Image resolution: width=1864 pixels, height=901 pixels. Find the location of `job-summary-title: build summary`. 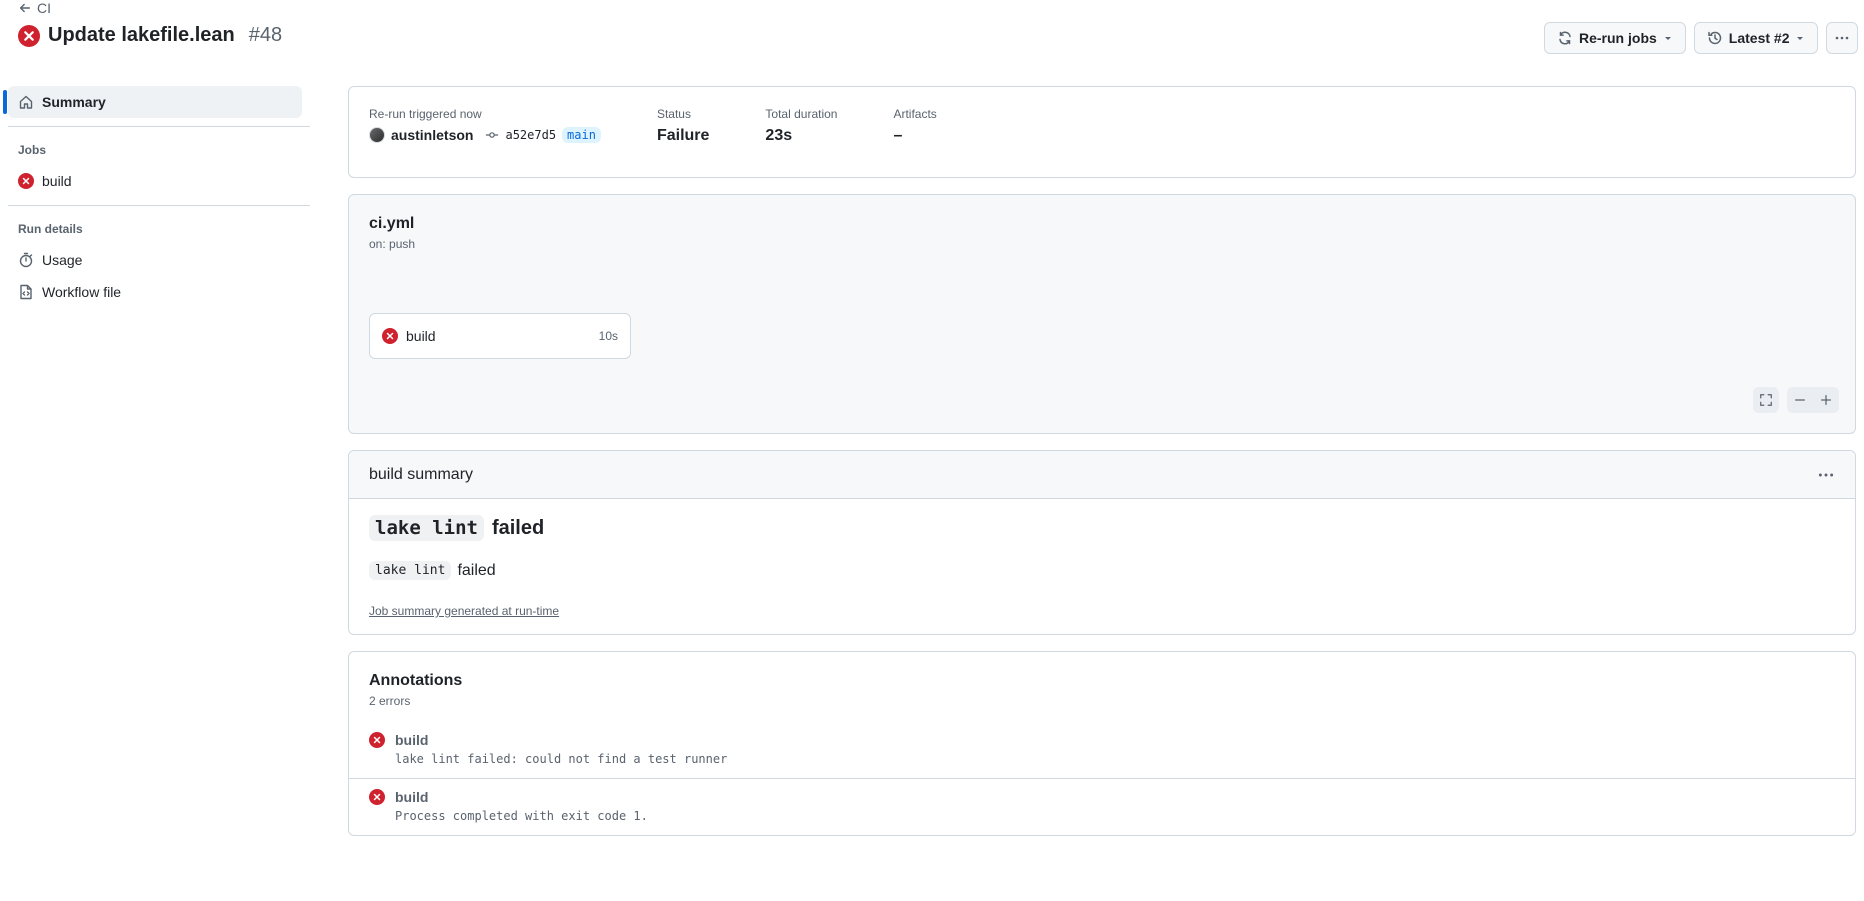

job-summary-title: build summary is located at coordinates (421, 474).